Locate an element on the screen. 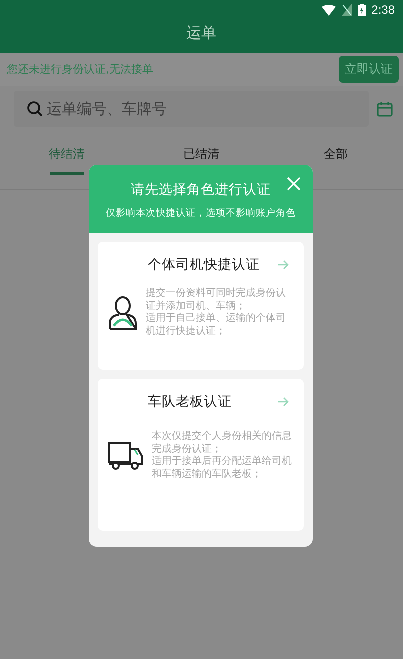  option-title: 个体司机快捷认证 is located at coordinates (204, 265).